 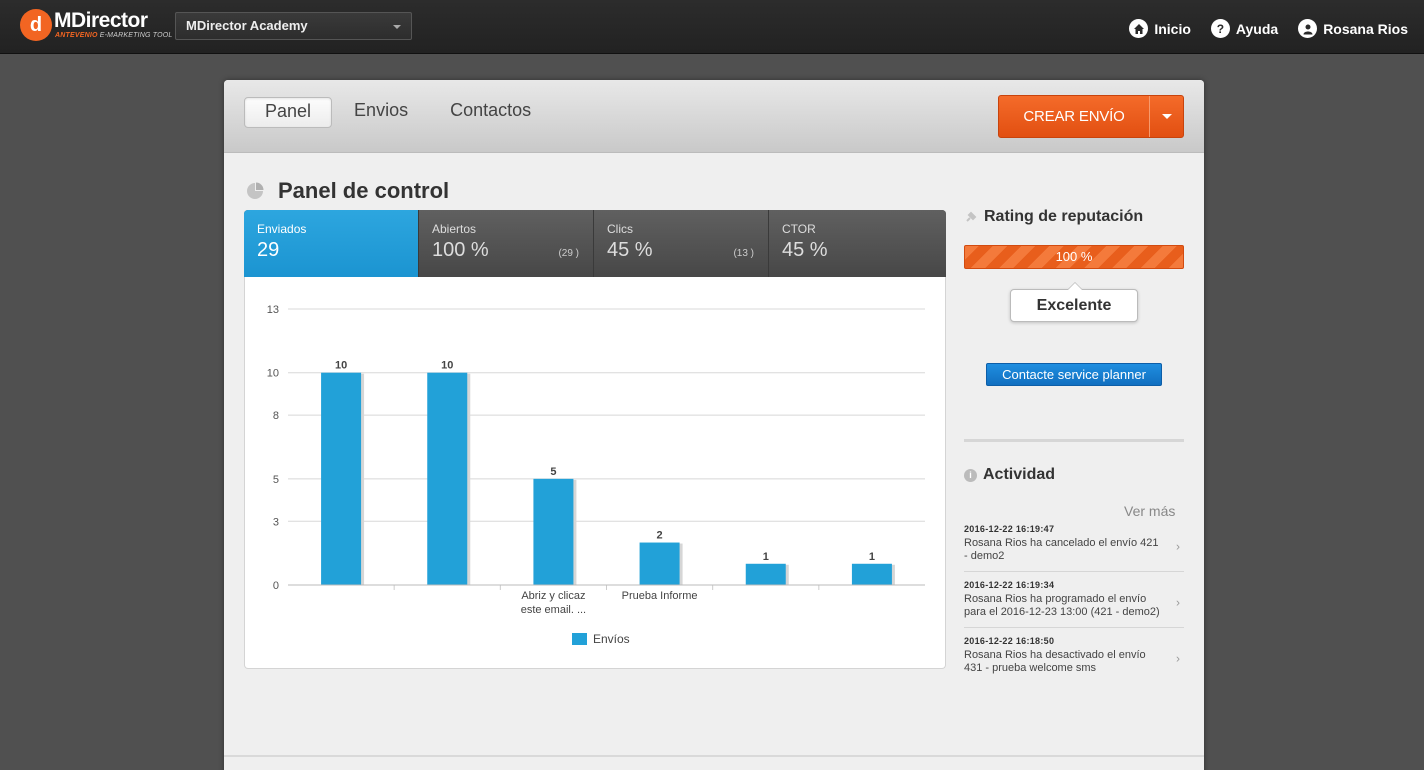 What do you see at coordinates (273, 310) in the screenshot?
I see `y-tick-label: 13` at bounding box center [273, 310].